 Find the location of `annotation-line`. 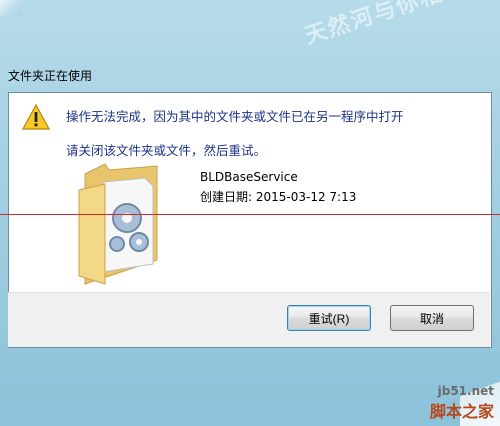

annotation-line is located at coordinates (250, 214).